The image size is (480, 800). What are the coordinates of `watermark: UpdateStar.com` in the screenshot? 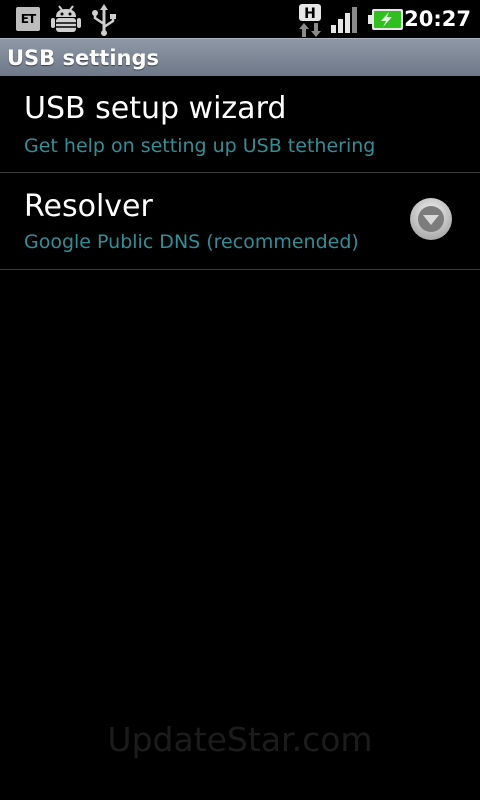 It's located at (240, 739).